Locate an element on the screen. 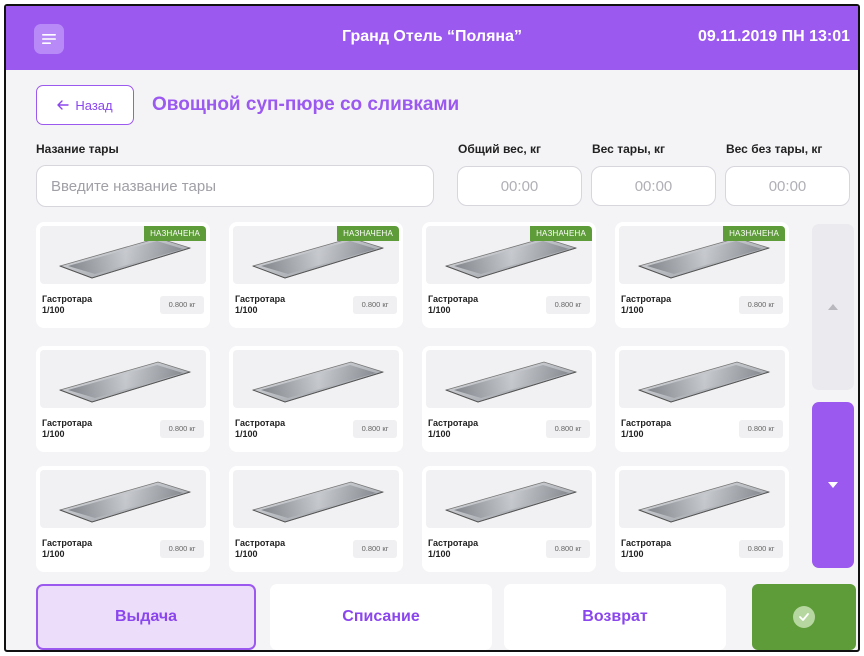 This screenshot has width=864, height=656. tare-weight-input: 00:00 is located at coordinates (653, 186).